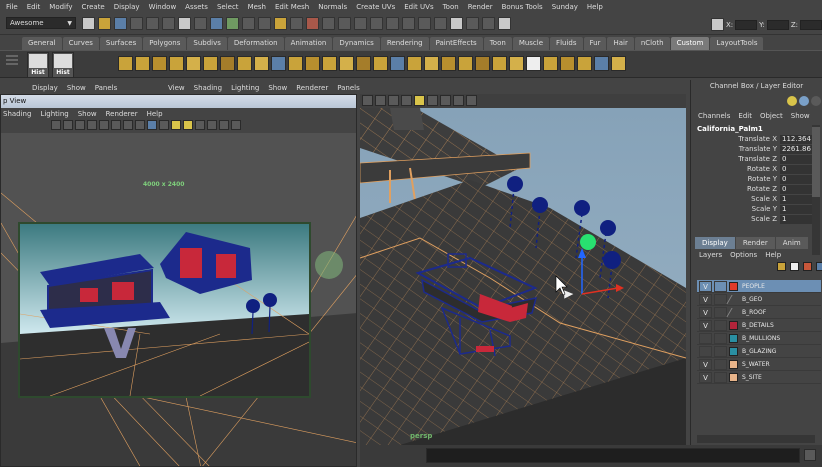 The width and height of the screenshot is (822, 467). I want to click on select-deform-icon, so click(264, 23).